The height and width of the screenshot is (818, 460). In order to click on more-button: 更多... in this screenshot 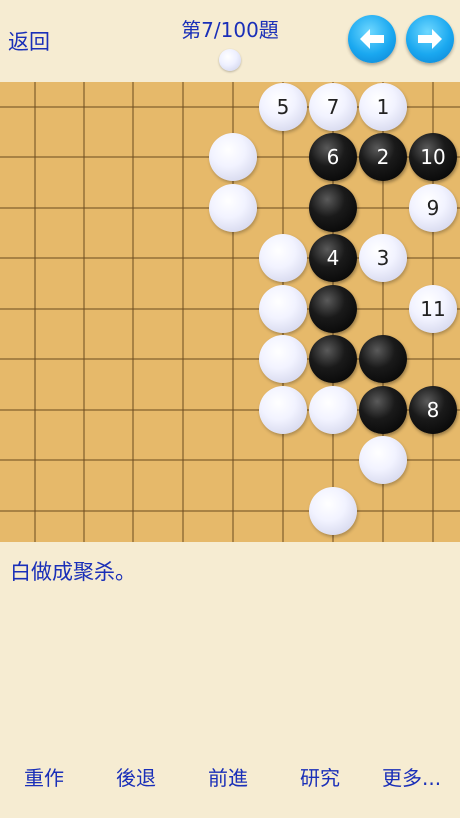, I will do `click(411, 776)`.